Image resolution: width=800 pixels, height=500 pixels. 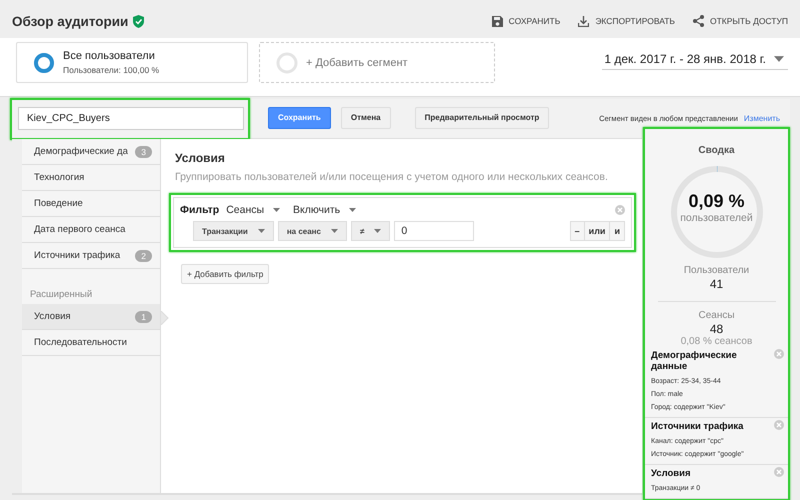 I want to click on metric-value: 48, so click(x=717, y=329).